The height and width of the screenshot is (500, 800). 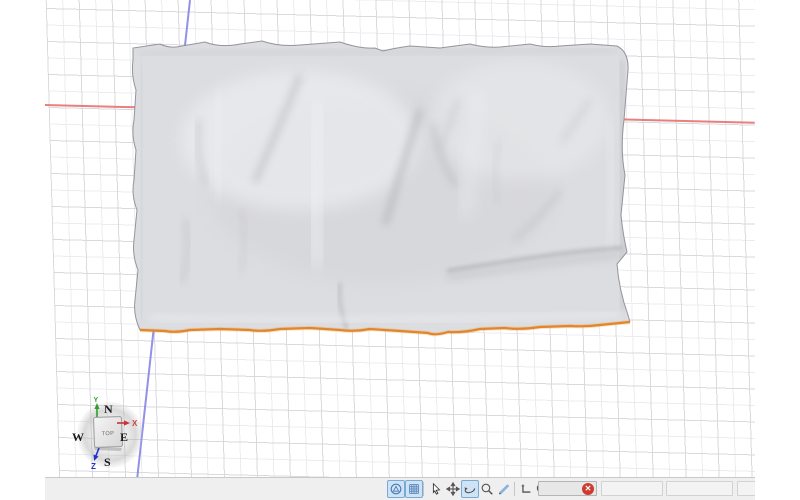 I want to click on gizmo-z-label: Z, so click(x=93, y=466).